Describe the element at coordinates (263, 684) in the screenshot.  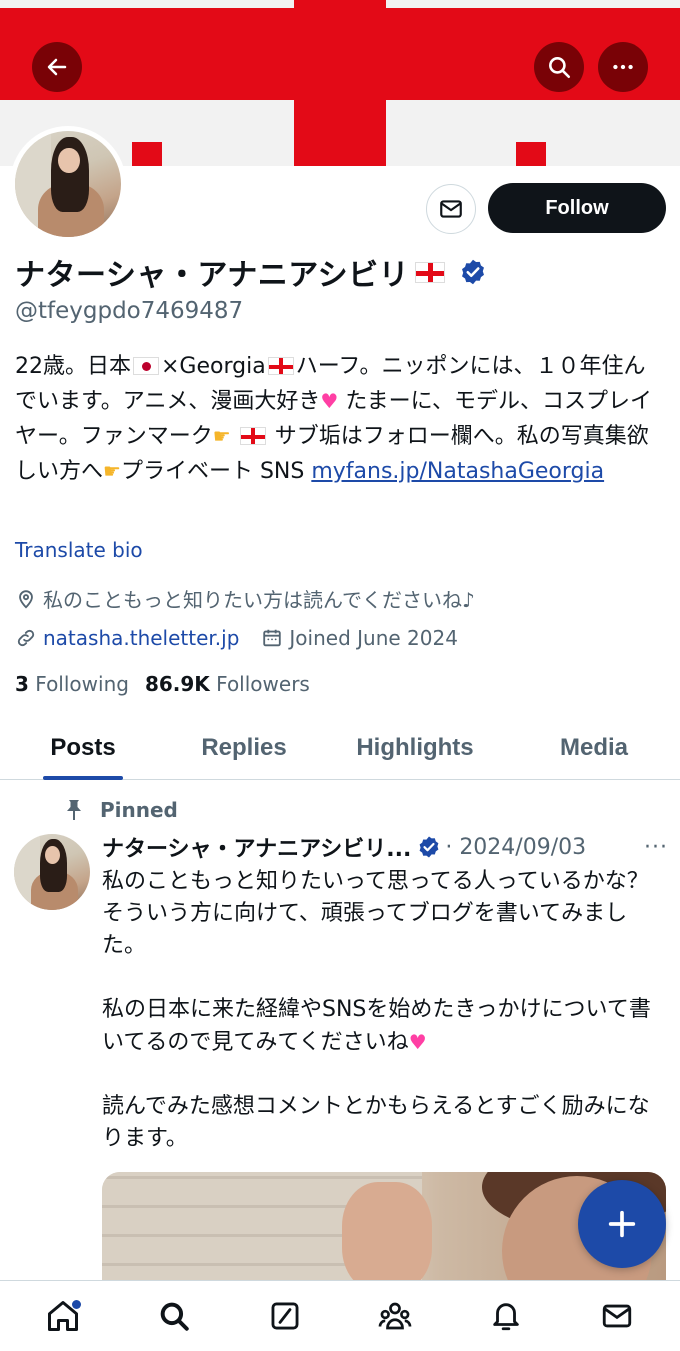
I see `followers-label: Followers` at that location.